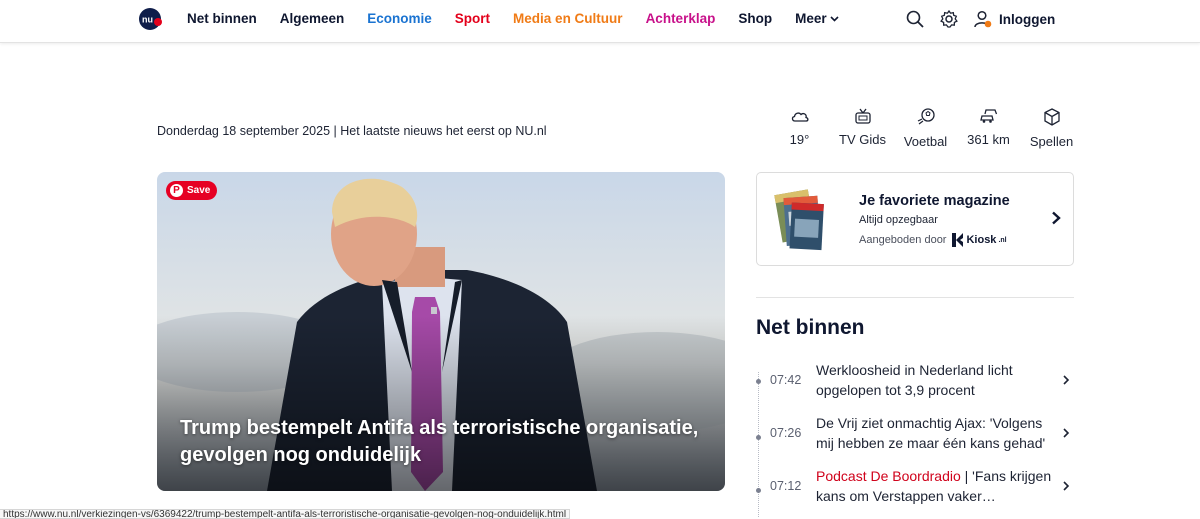 The image size is (1200, 519). Describe the element at coordinates (810, 327) in the screenshot. I see `net-binnen-title: Net binnen` at that location.